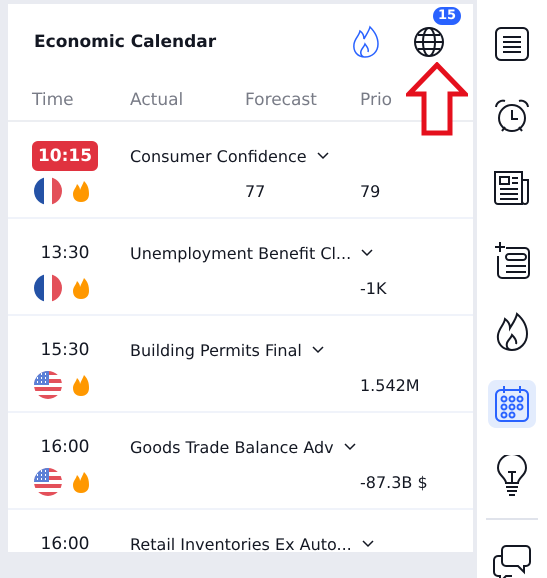 The height and width of the screenshot is (578, 547). What do you see at coordinates (65, 350) in the screenshot?
I see `event-time: 15:30` at bounding box center [65, 350].